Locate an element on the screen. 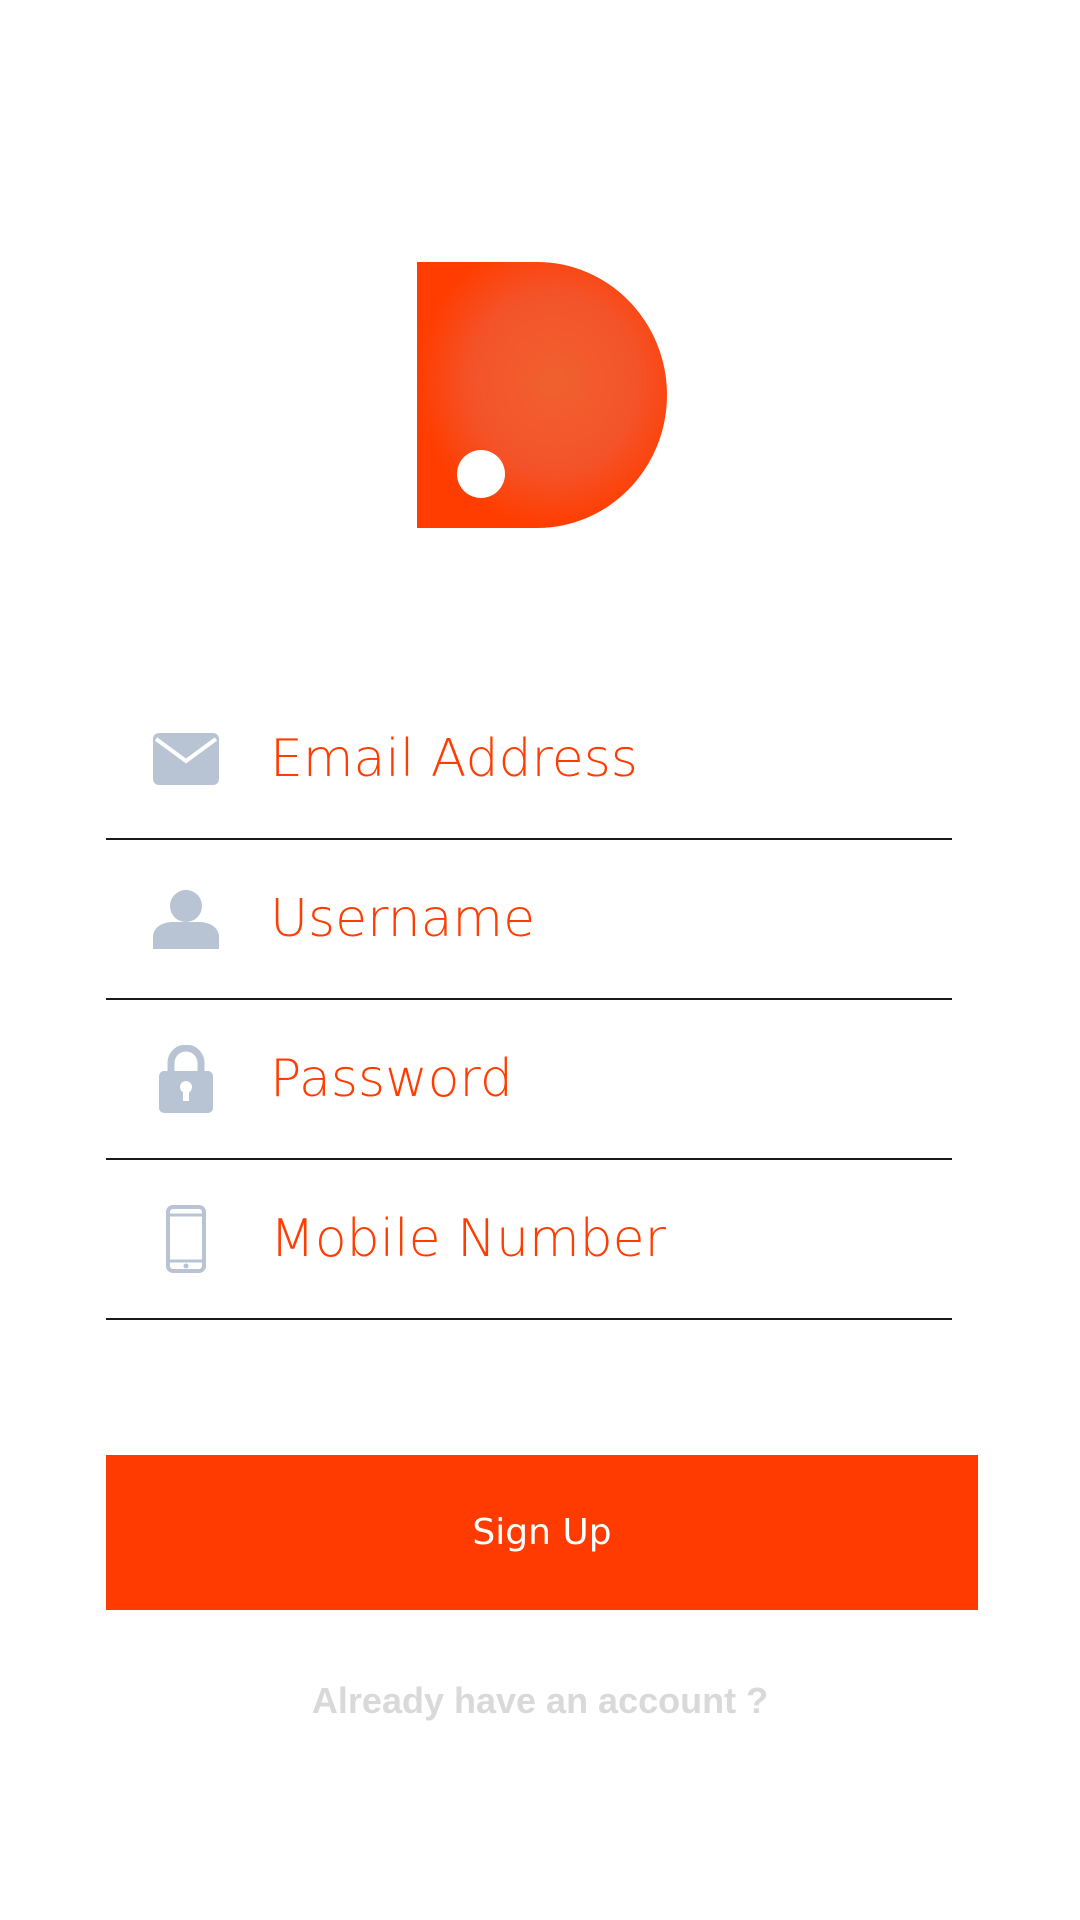  user-icon is located at coordinates (186, 919).